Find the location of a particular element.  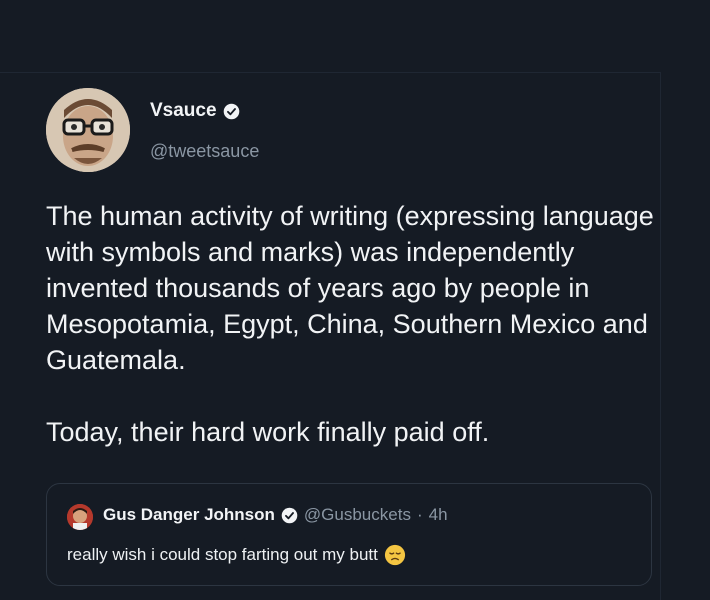

avatar is located at coordinates (88, 130).